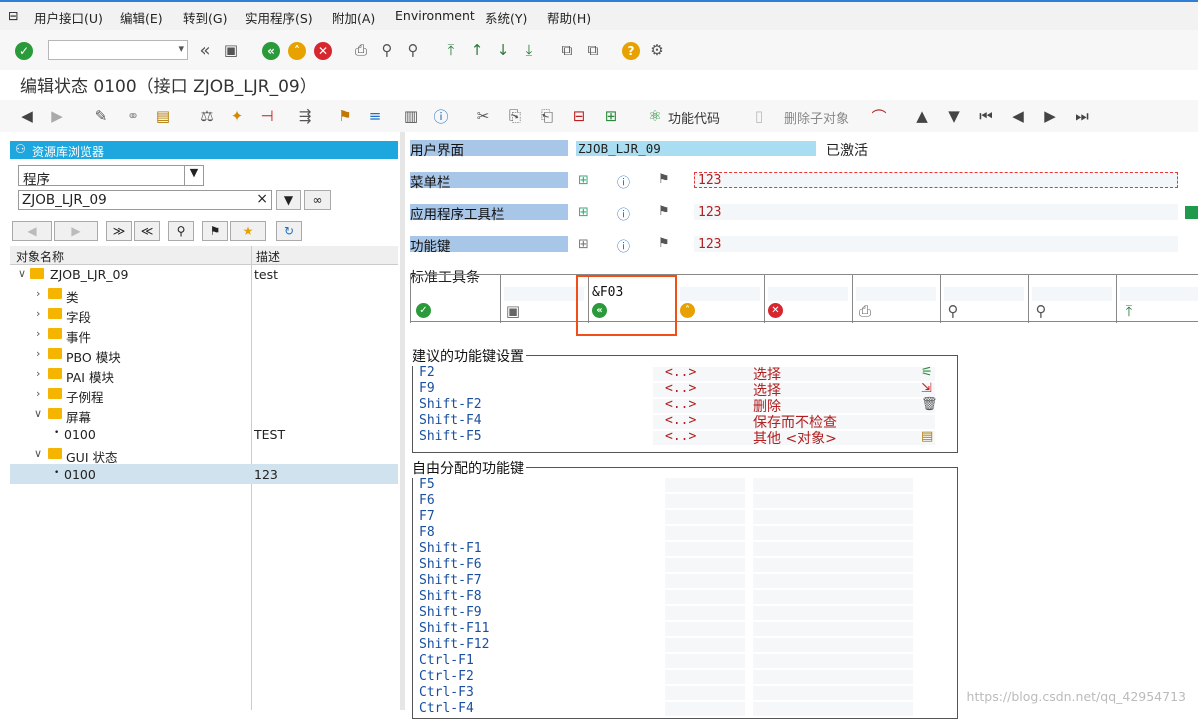 This screenshot has width=1198, height=719. I want to click on menu-edit: 编辑(E), so click(141, 17).